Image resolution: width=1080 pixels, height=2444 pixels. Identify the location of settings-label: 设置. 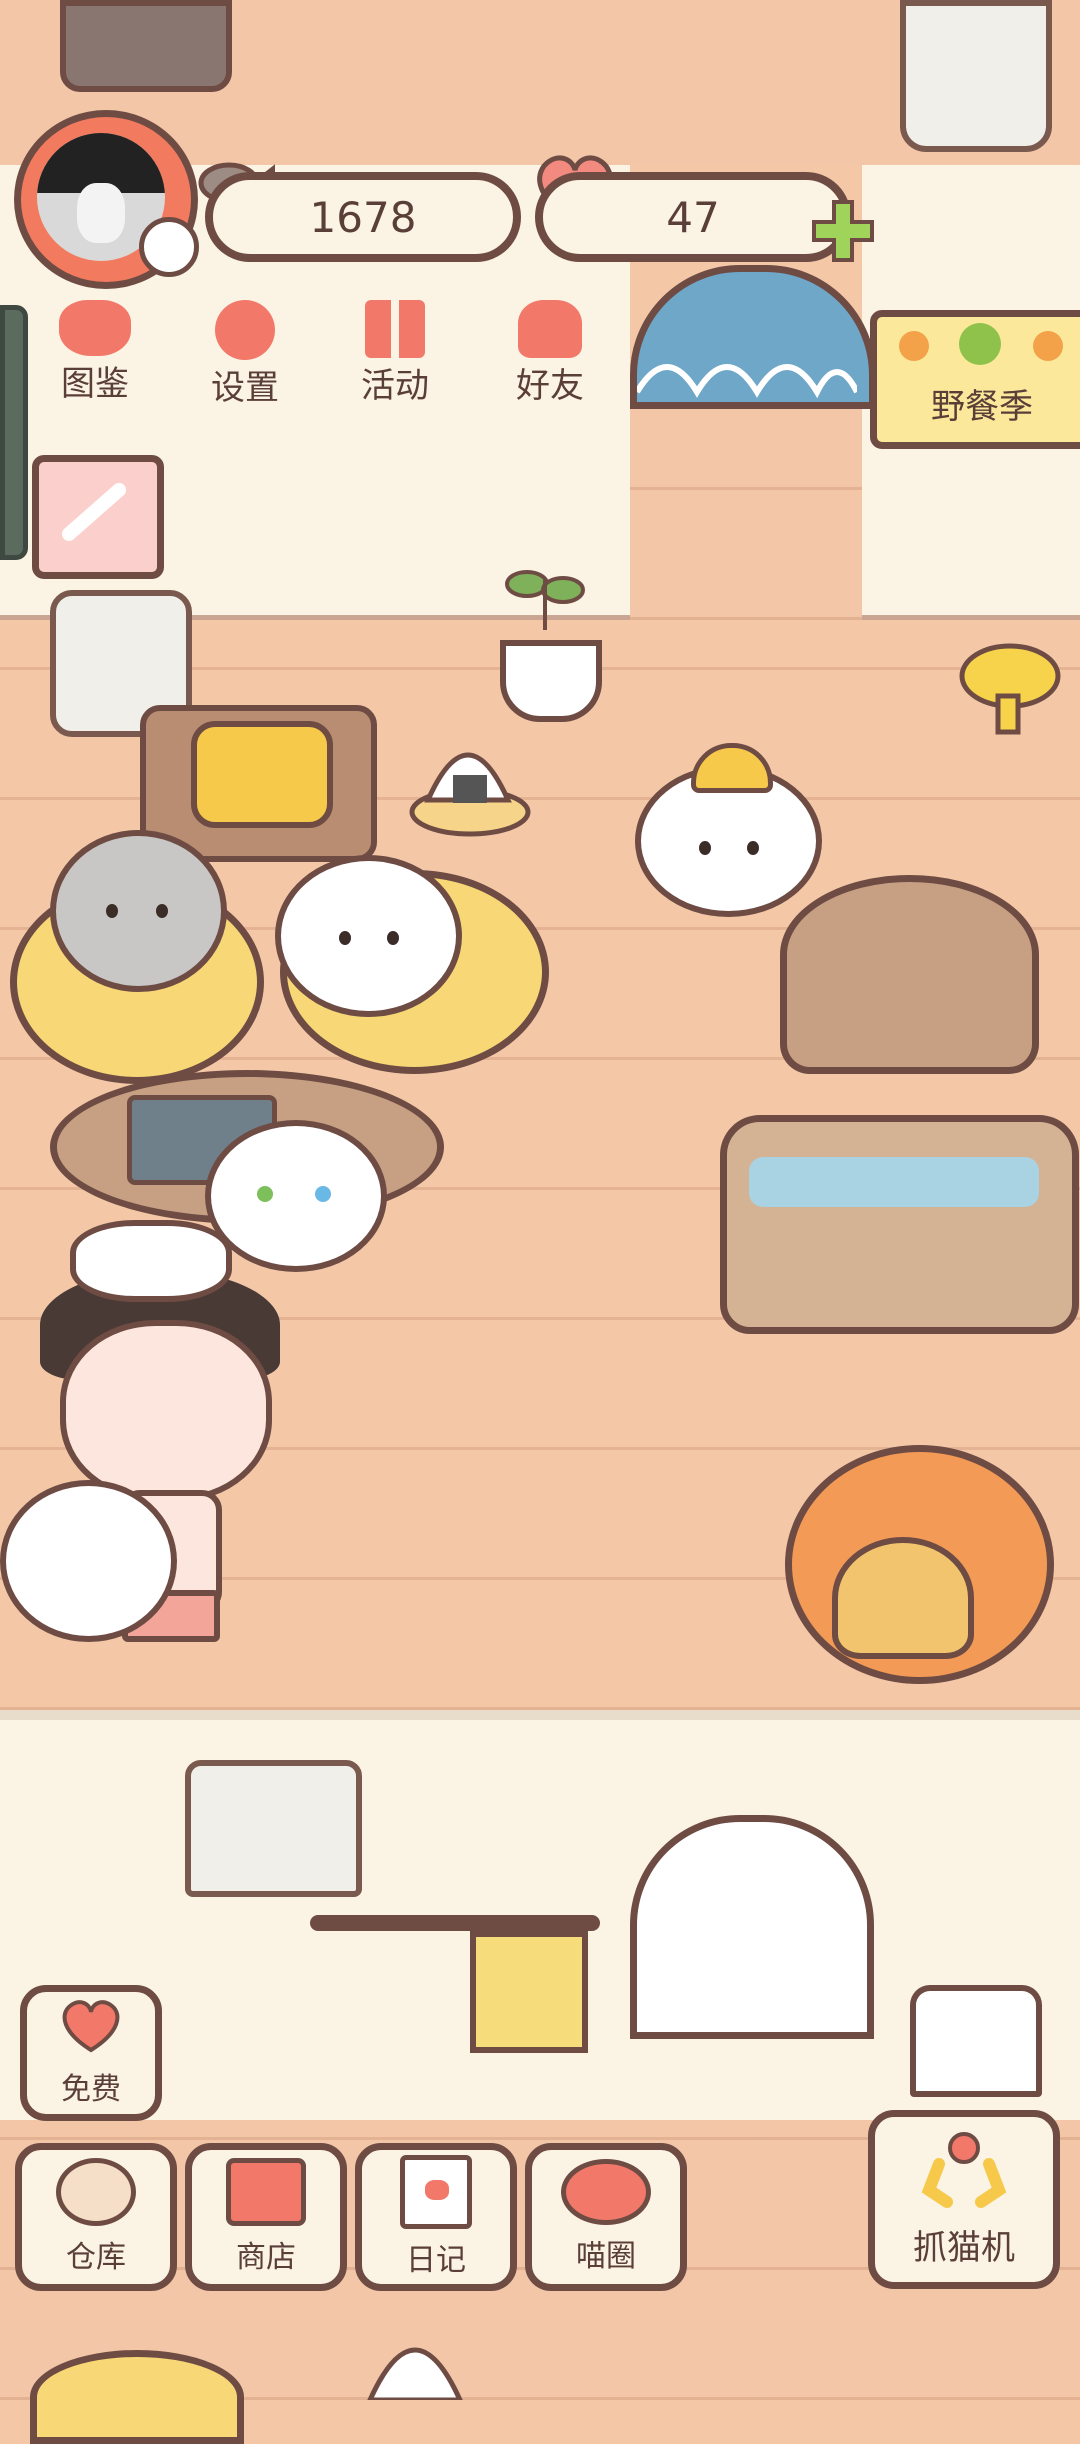
(245, 388).